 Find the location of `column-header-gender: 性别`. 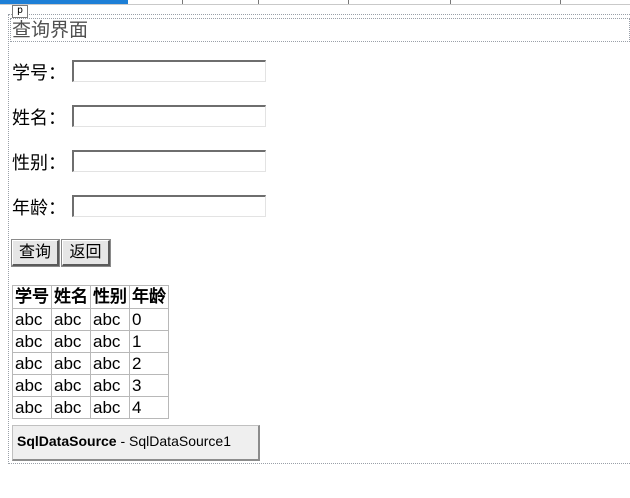

column-header-gender: 性别 is located at coordinates (110, 297).